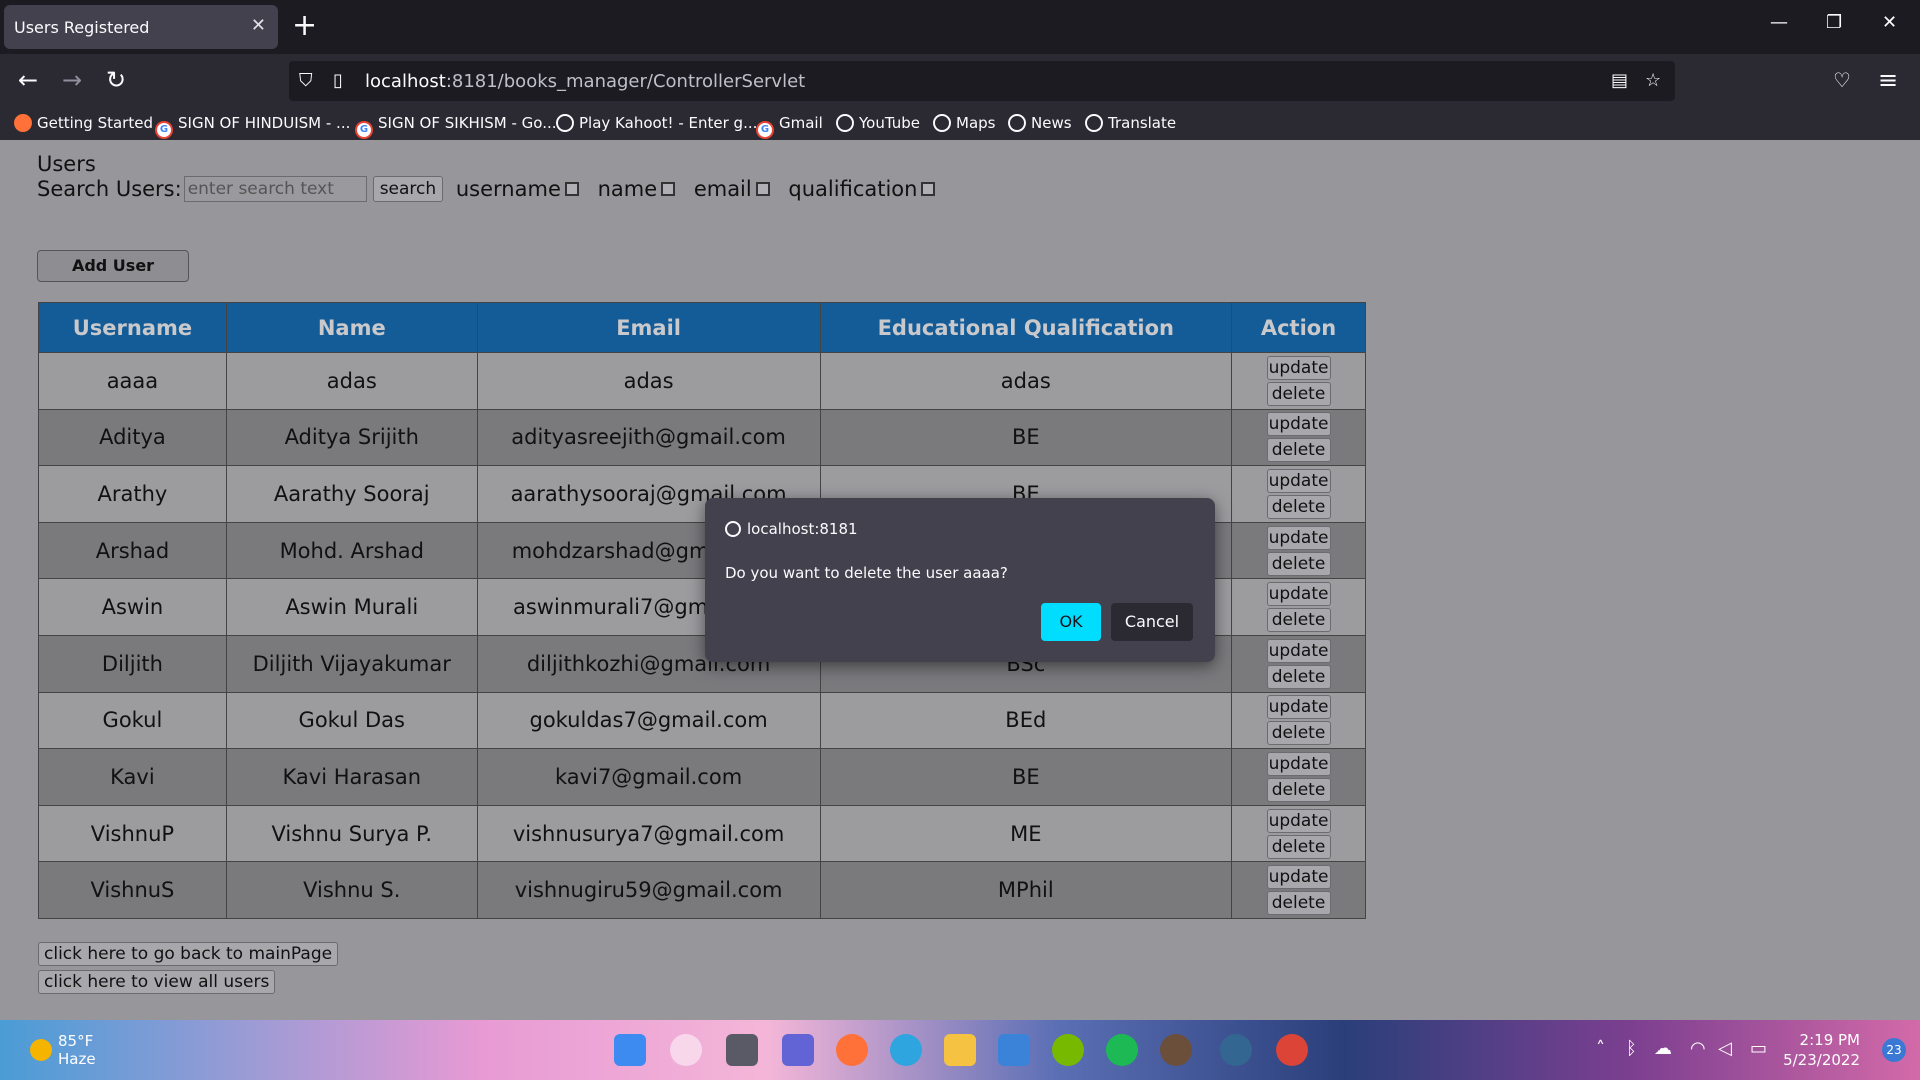 Image resolution: width=1920 pixels, height=1080 pixels. What do you see at coordinates (1834, 22) in the screenshot?
I see `restore-icon: ❐` at bounding box center [1834, 22].